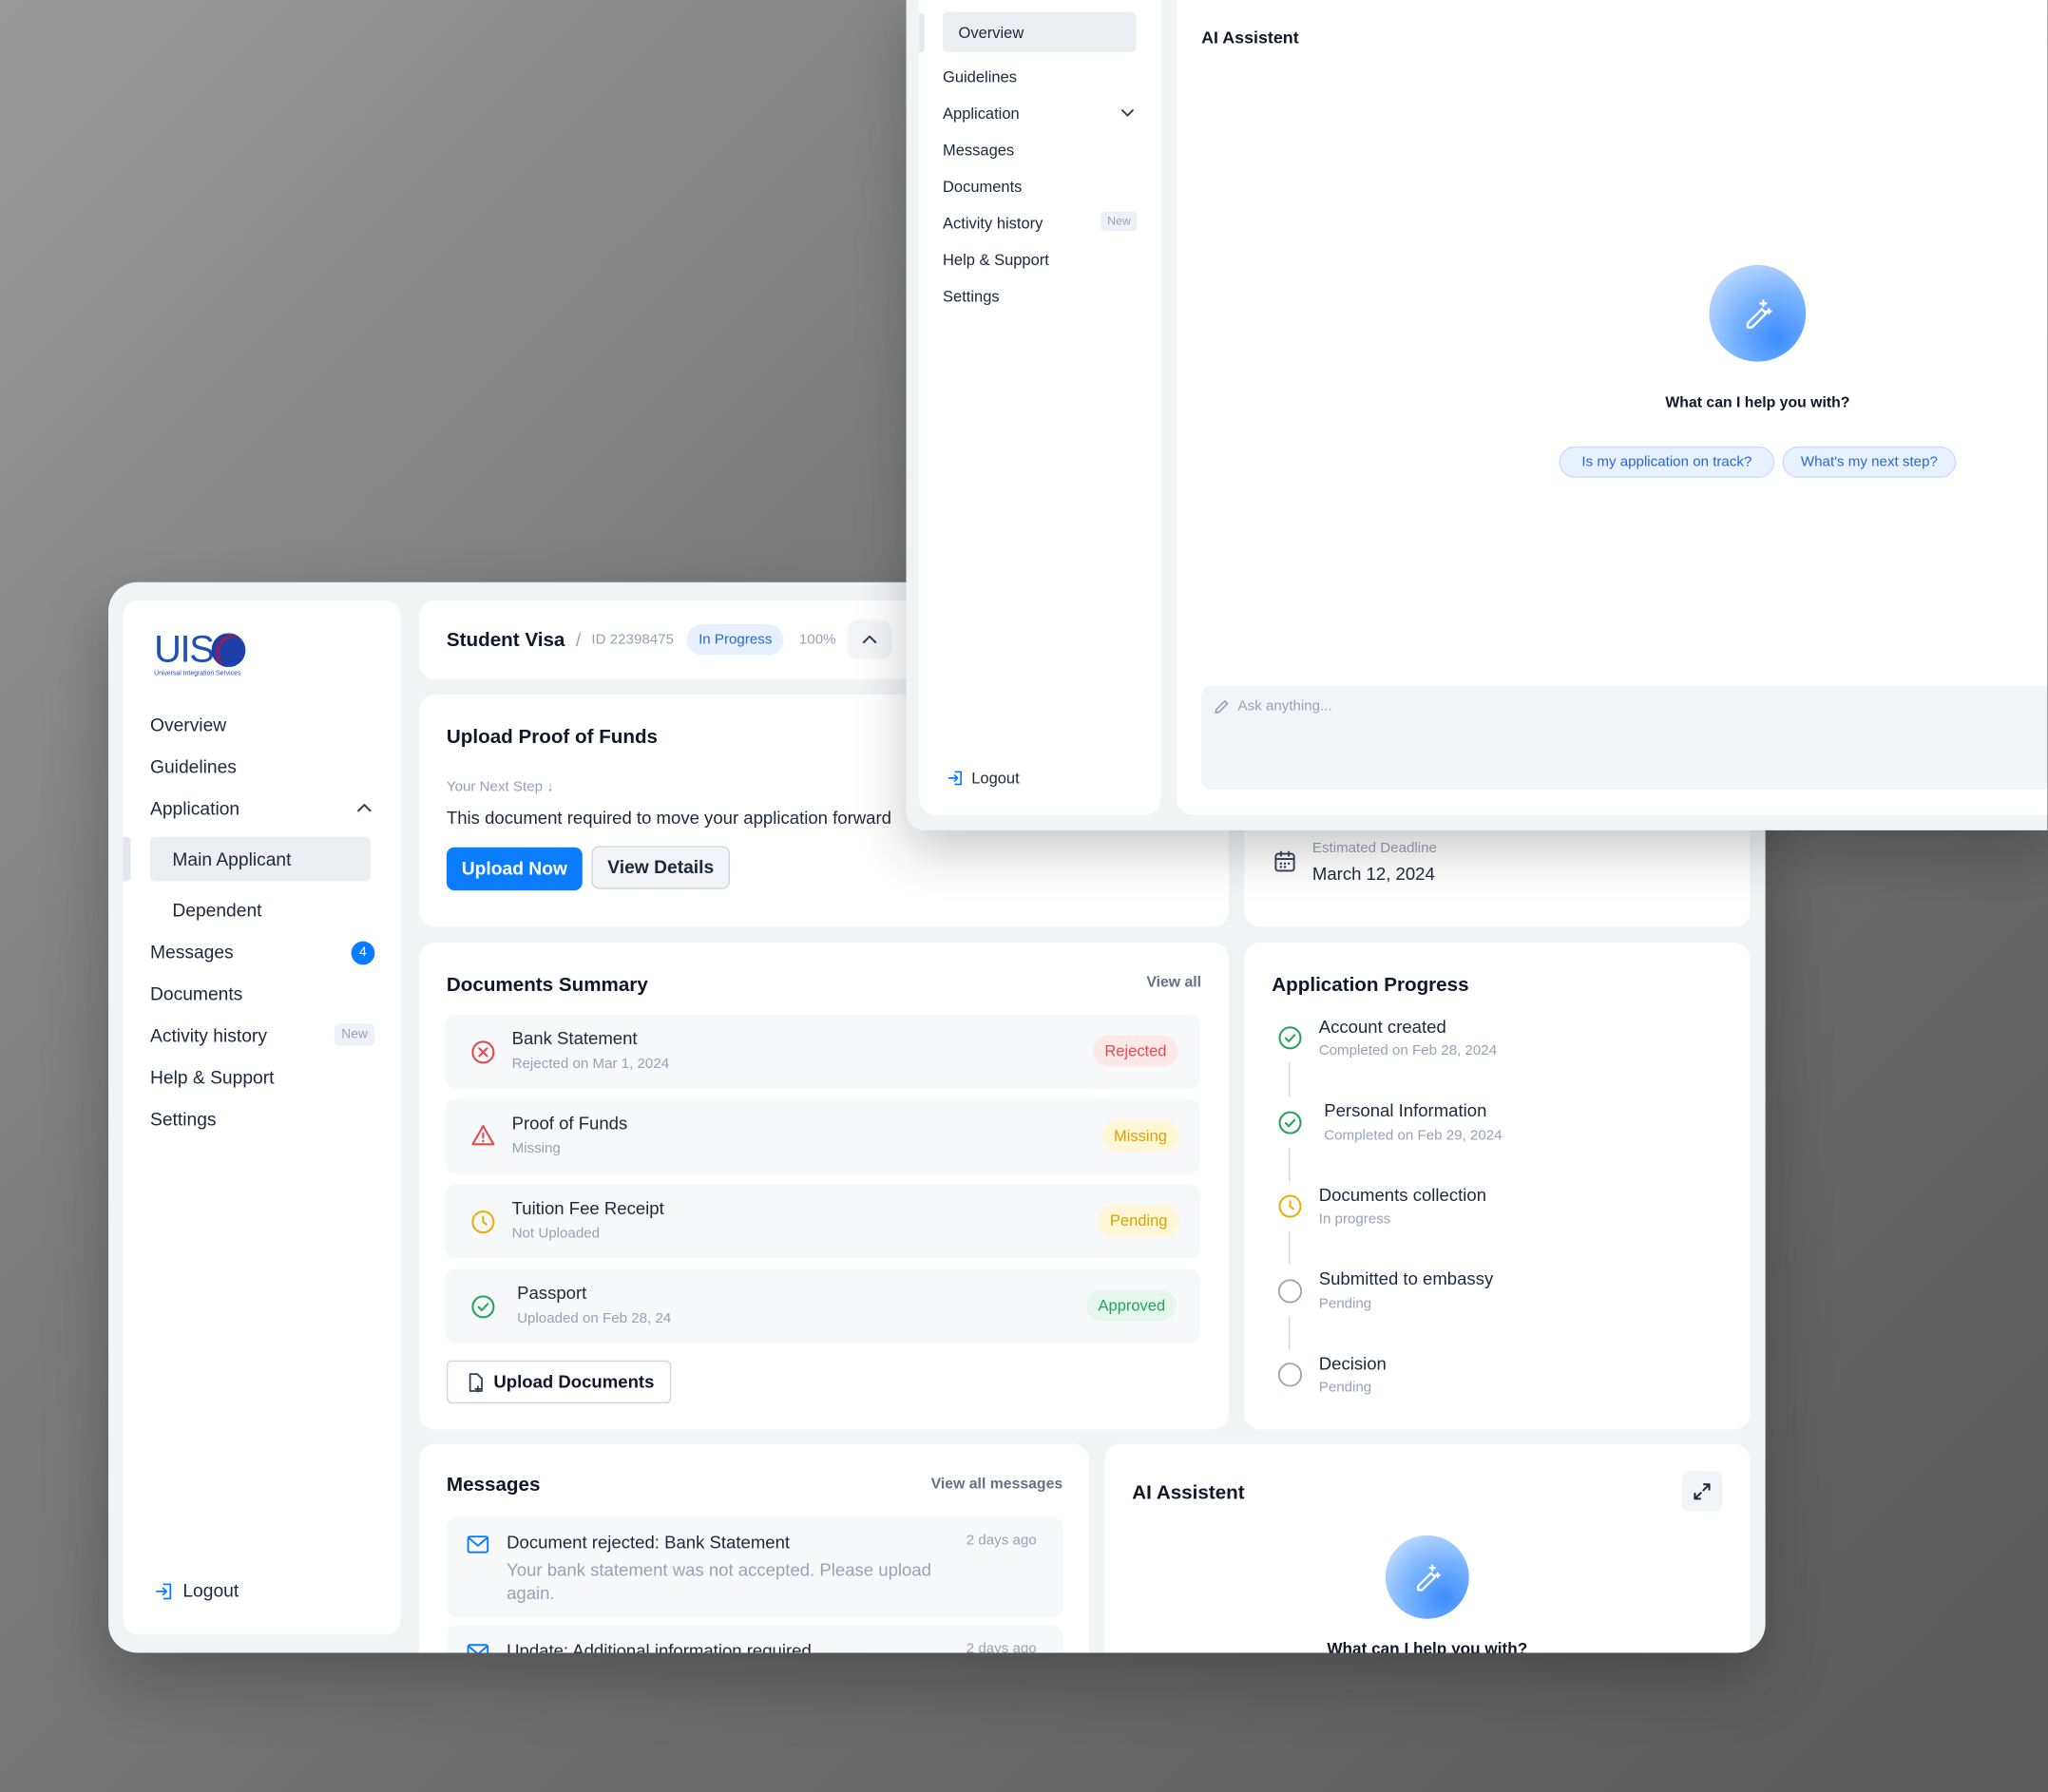 The width and height of the screenshot is (2048, 1792). I want to click on overlay-nav-application: Application, so click(981, 114).